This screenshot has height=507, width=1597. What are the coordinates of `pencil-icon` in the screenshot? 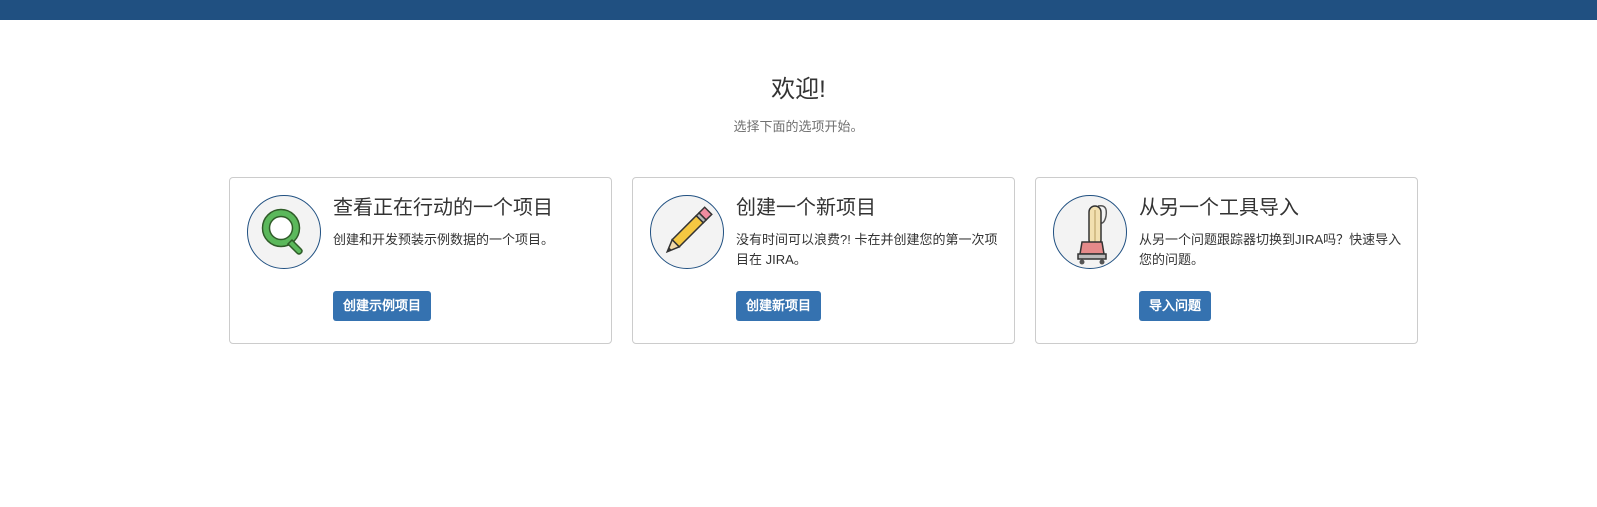 It's located at (687, 232).